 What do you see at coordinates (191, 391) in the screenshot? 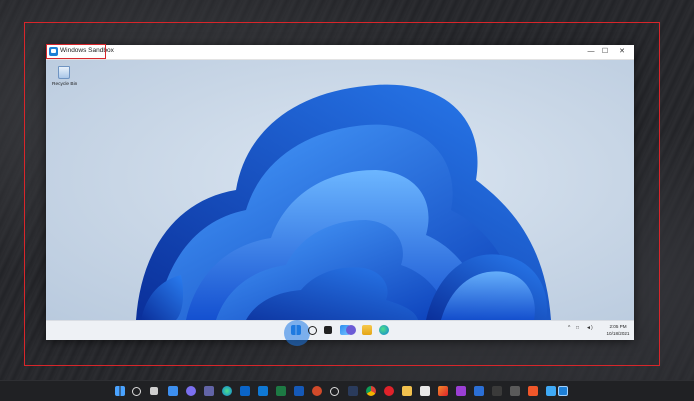
I see `host-chat-icon` at bounding box center [191, 391].